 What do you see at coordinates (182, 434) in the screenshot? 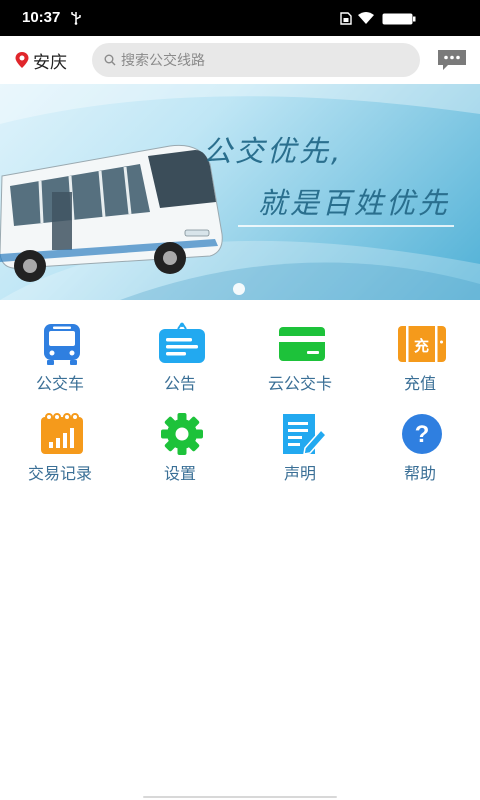
I see `settings-gear-icon` at bounding box center [182, 434].